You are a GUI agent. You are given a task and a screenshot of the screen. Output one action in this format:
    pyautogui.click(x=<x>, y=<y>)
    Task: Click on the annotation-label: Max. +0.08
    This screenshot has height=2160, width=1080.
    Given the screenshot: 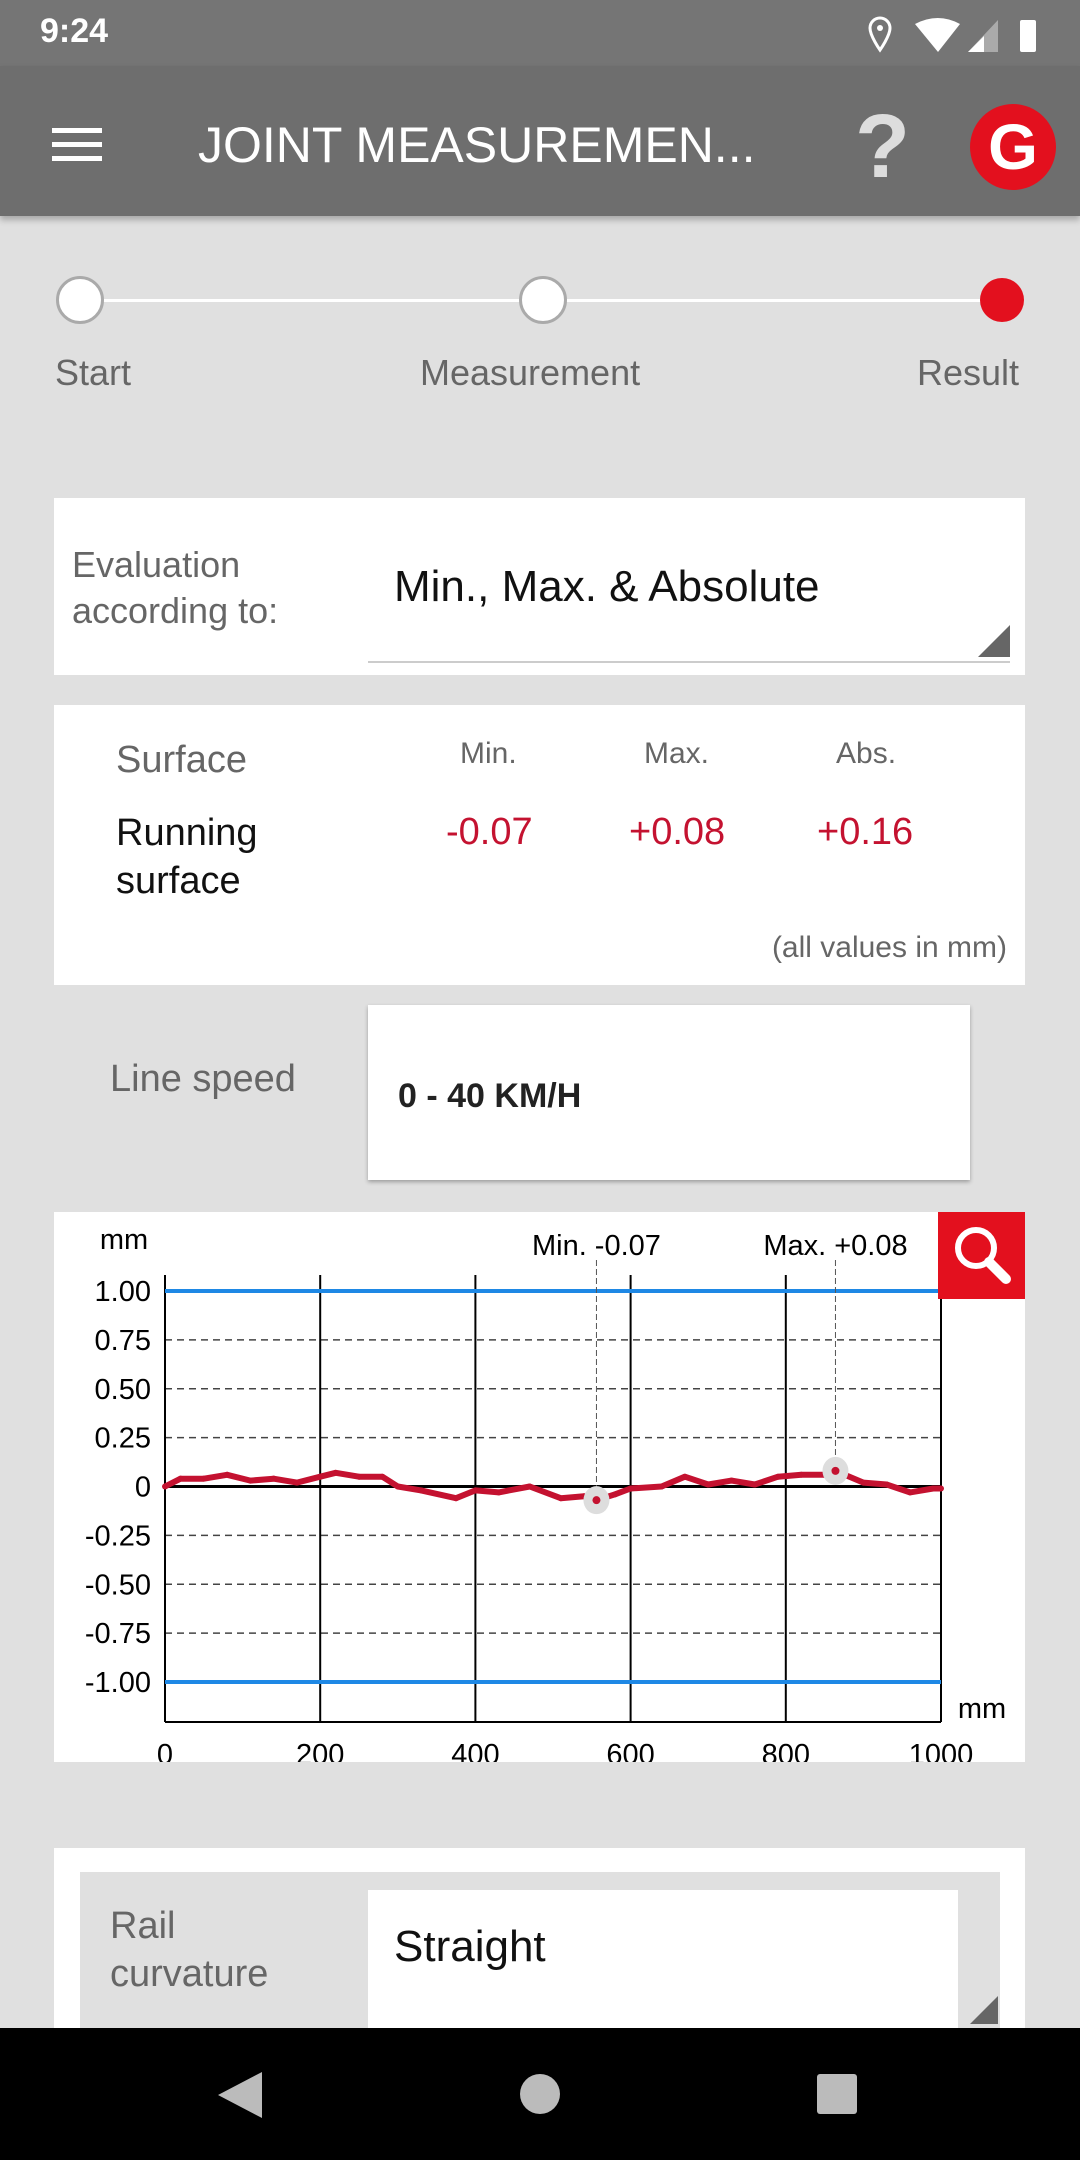 What is the action you would take?
    pyautogui.click(x=835, y=1246)
    